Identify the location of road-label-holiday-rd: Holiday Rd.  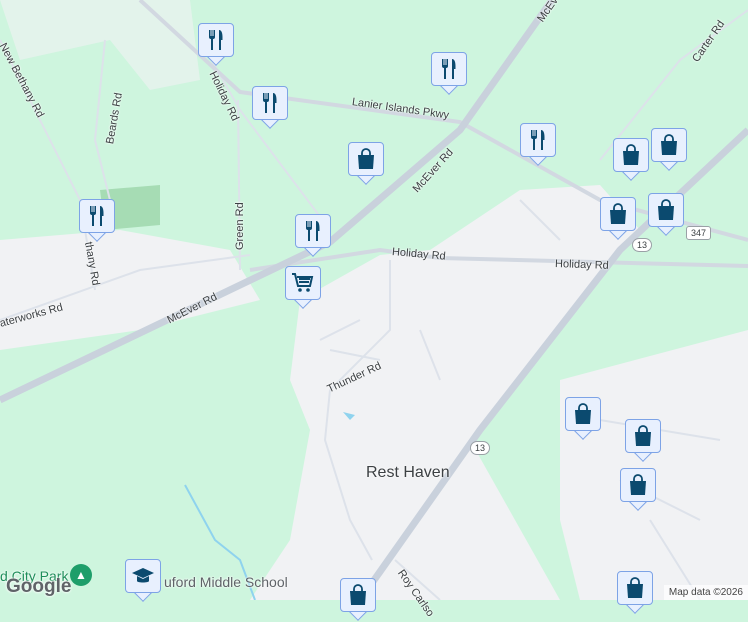
(582, 265).